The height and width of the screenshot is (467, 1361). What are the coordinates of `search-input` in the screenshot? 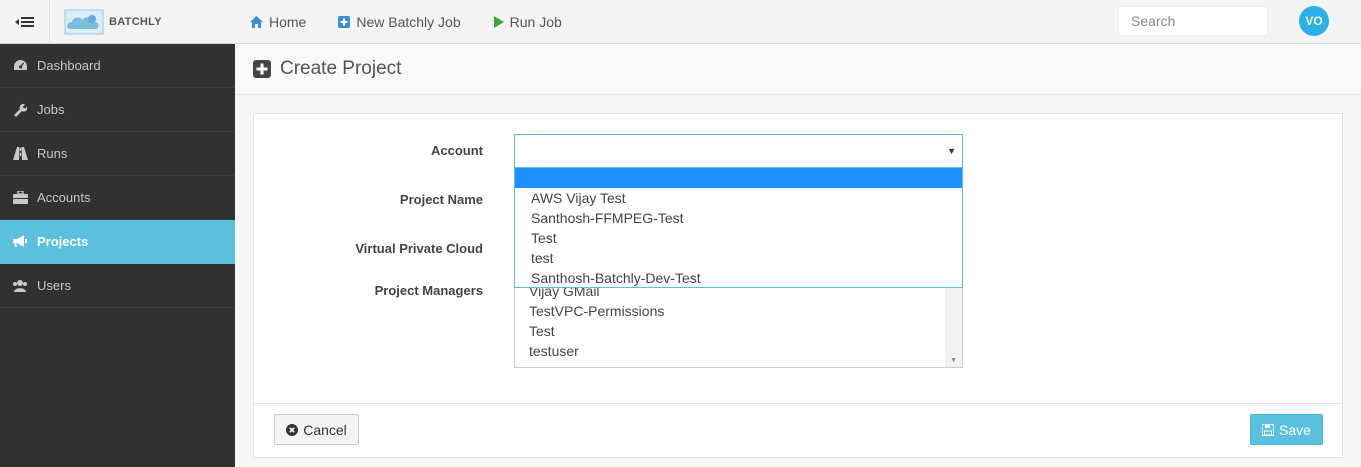 It's located at (1193, 21).